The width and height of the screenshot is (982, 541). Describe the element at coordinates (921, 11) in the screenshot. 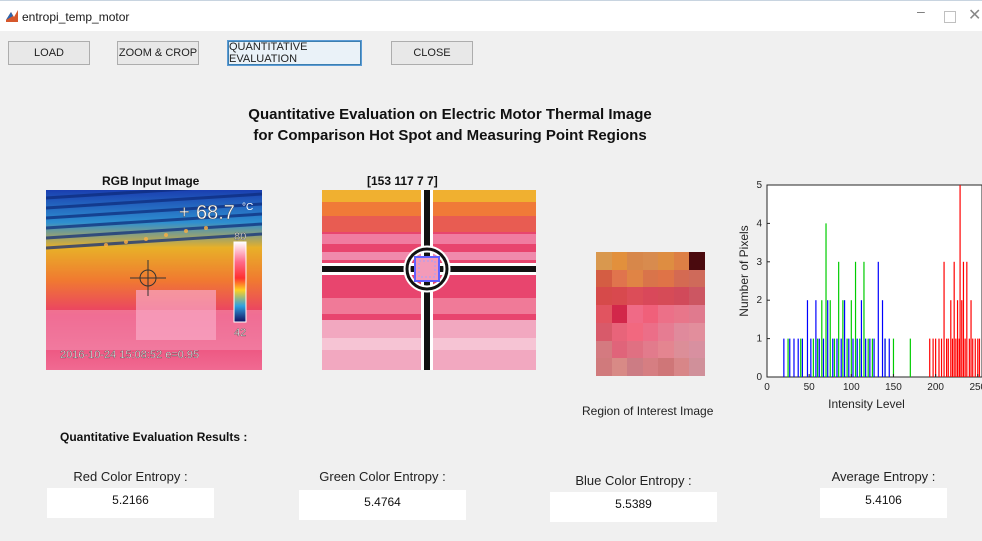

I see `minimize-icon: –` at that location.